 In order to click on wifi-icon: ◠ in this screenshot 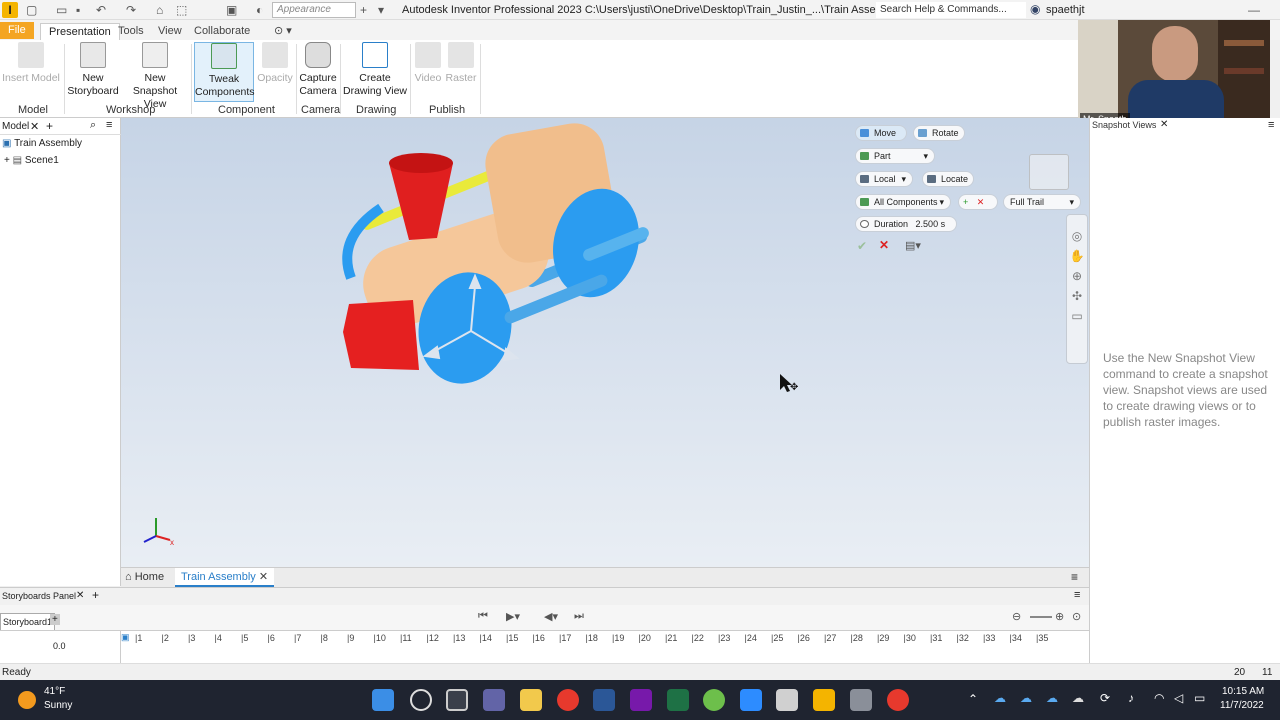, I will do `click(1159, 698)`.